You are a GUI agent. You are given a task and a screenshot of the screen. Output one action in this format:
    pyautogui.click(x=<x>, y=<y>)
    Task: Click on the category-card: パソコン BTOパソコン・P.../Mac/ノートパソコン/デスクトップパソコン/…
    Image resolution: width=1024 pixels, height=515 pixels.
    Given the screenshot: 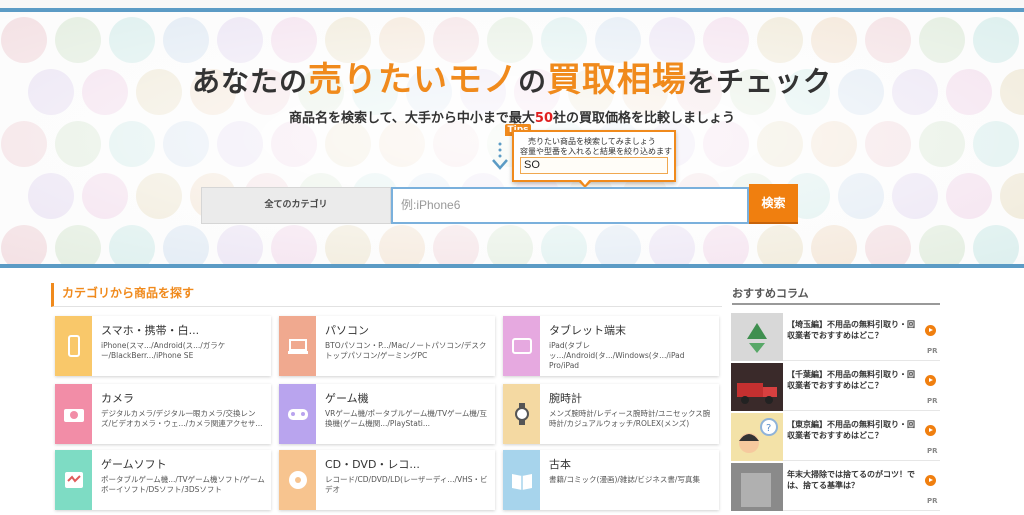 What is the action you would take?
    pyautogui.click(x=387, y=346)
    